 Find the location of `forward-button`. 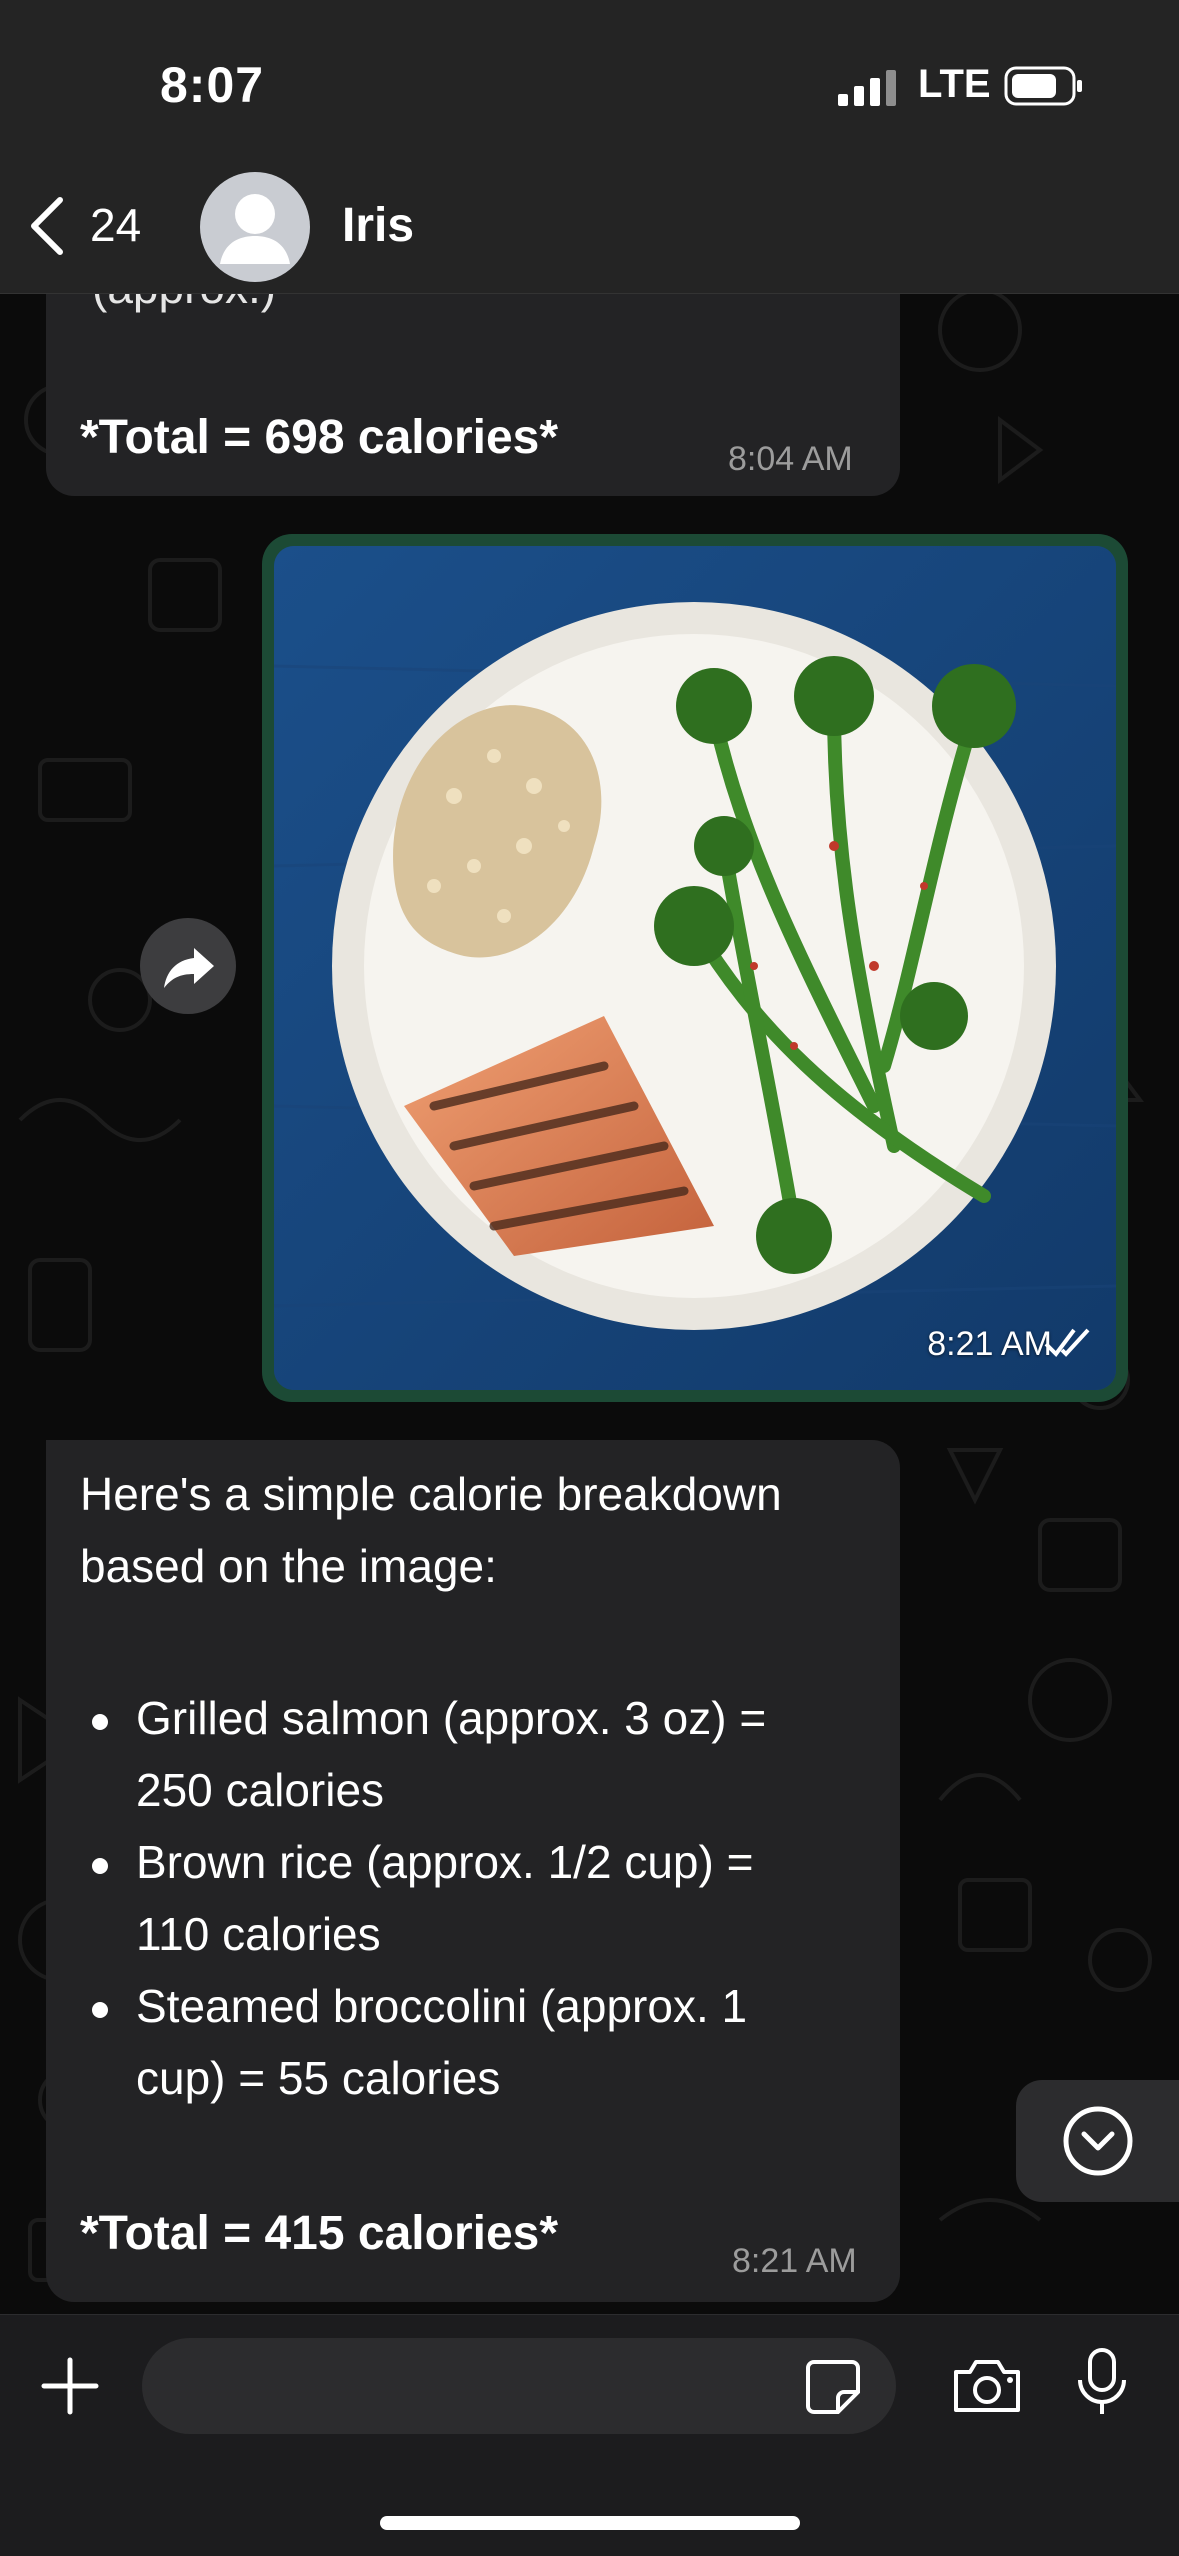

forward-button is located at coordinates (188, 966).